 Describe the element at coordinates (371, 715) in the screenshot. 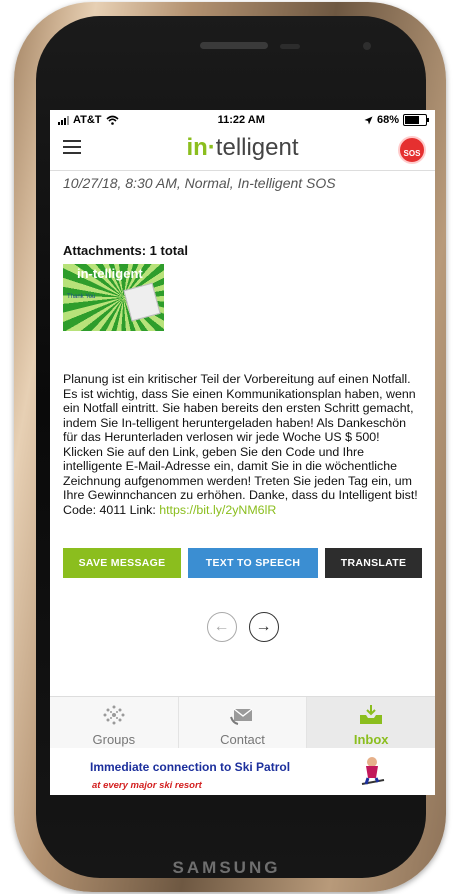

I see `inbox-icon` at that location.